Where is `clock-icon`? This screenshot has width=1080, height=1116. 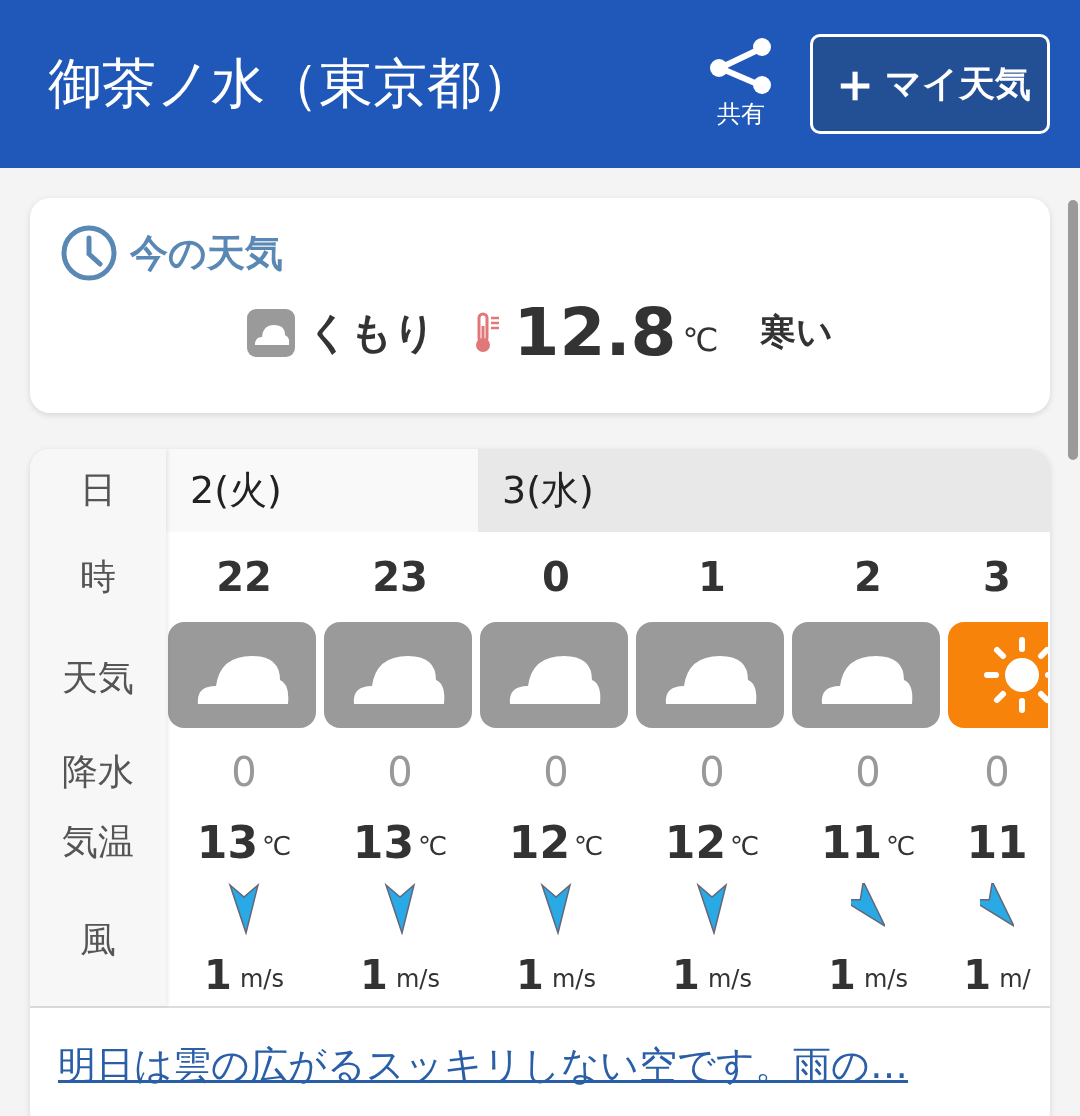 clock-icon is located at coordinates (89, 253).